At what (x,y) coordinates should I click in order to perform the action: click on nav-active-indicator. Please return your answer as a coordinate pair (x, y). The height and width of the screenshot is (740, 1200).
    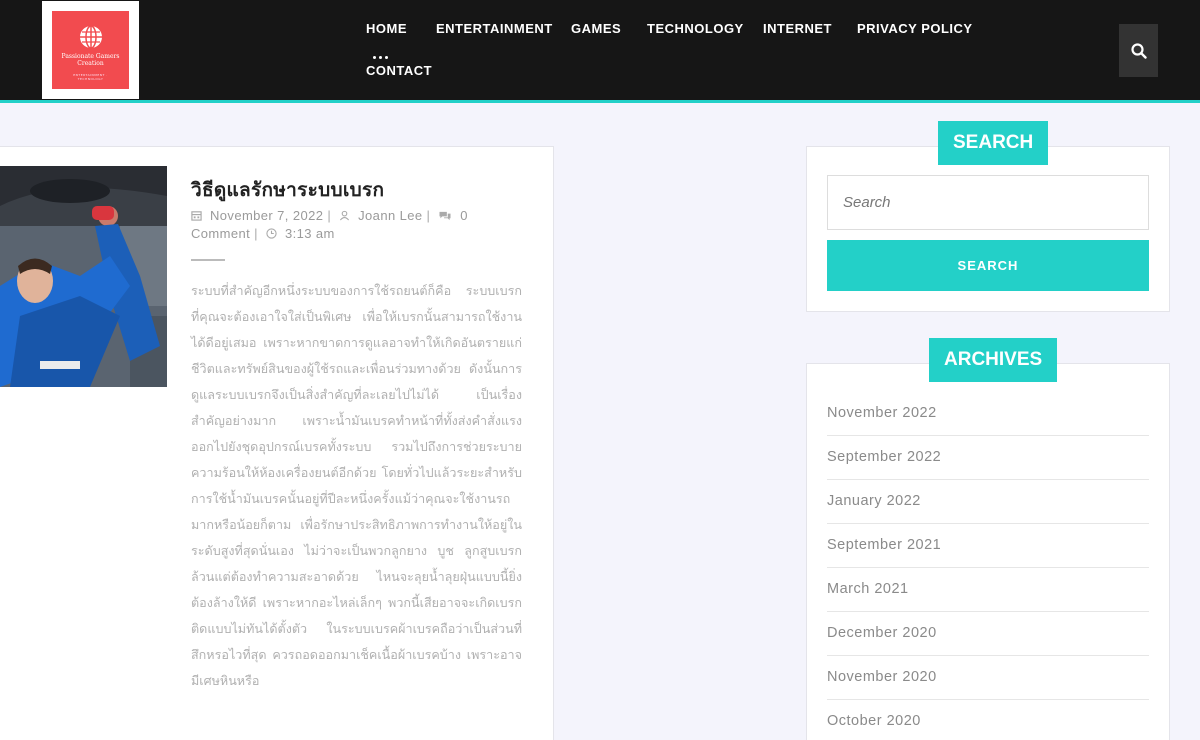
    Looking at the image, I should click on (383, 51).